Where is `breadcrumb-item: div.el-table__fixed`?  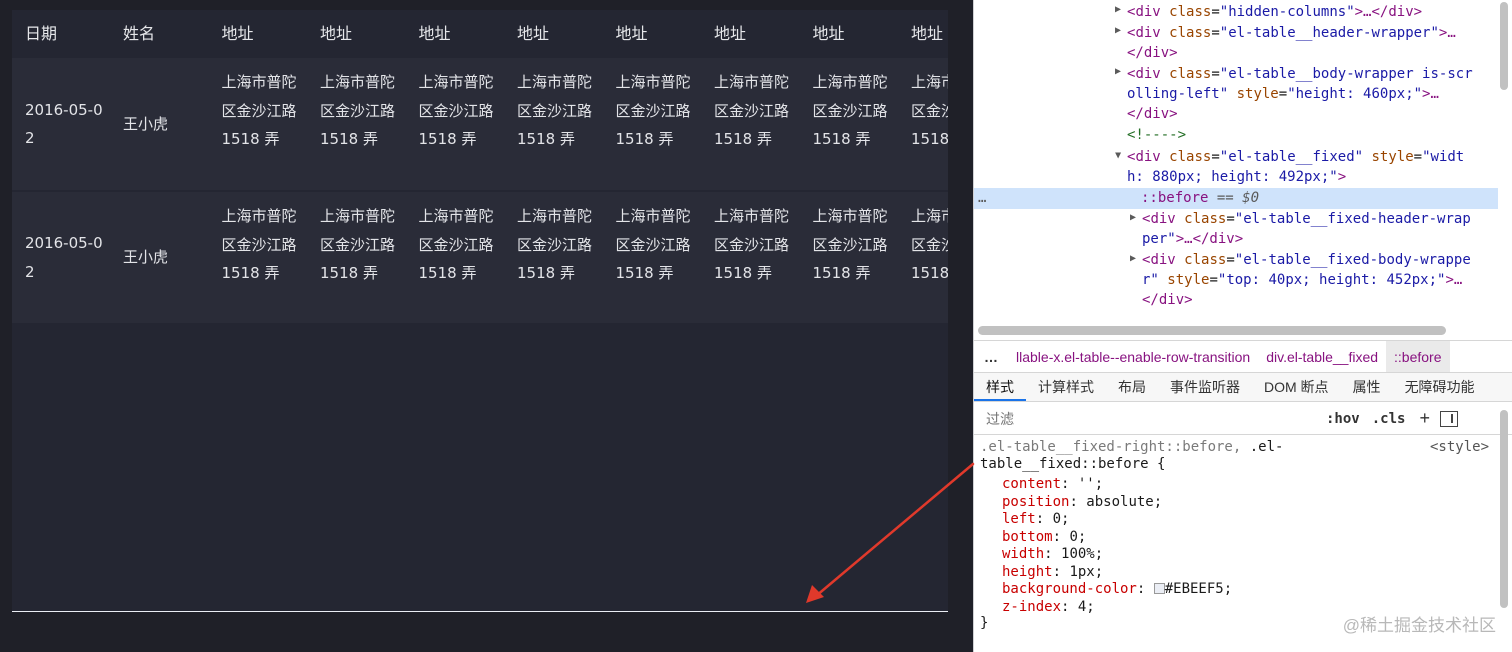
breadcrumb-item: div.el-table__fixed is located at coordinates (1322, 357).